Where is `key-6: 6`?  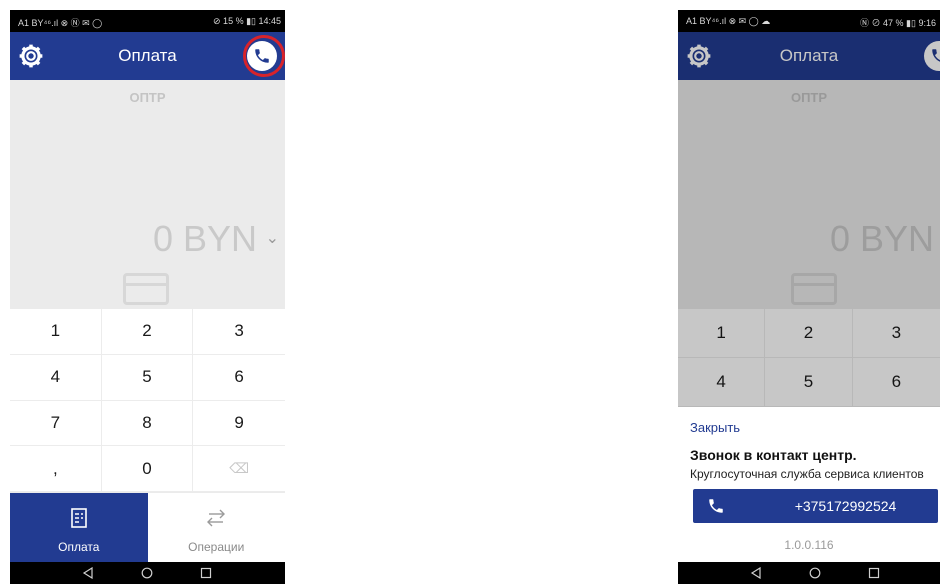
key-6: 6 is located at coordinates (239, 378).